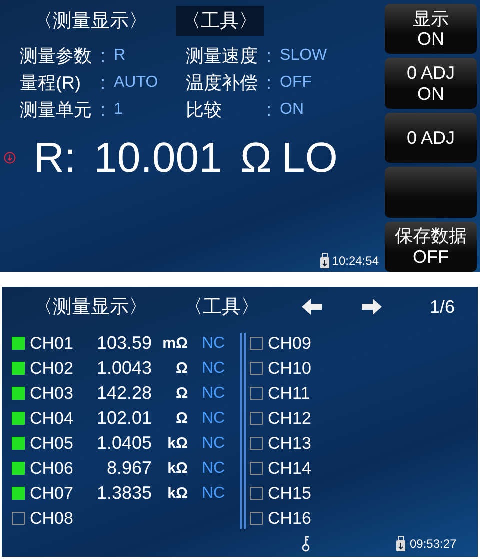 This screenshot has width=480, height=559. Describe the element at coordinates (129, 468) in the screenshot. I see `channel-value: 8.967` at that location.